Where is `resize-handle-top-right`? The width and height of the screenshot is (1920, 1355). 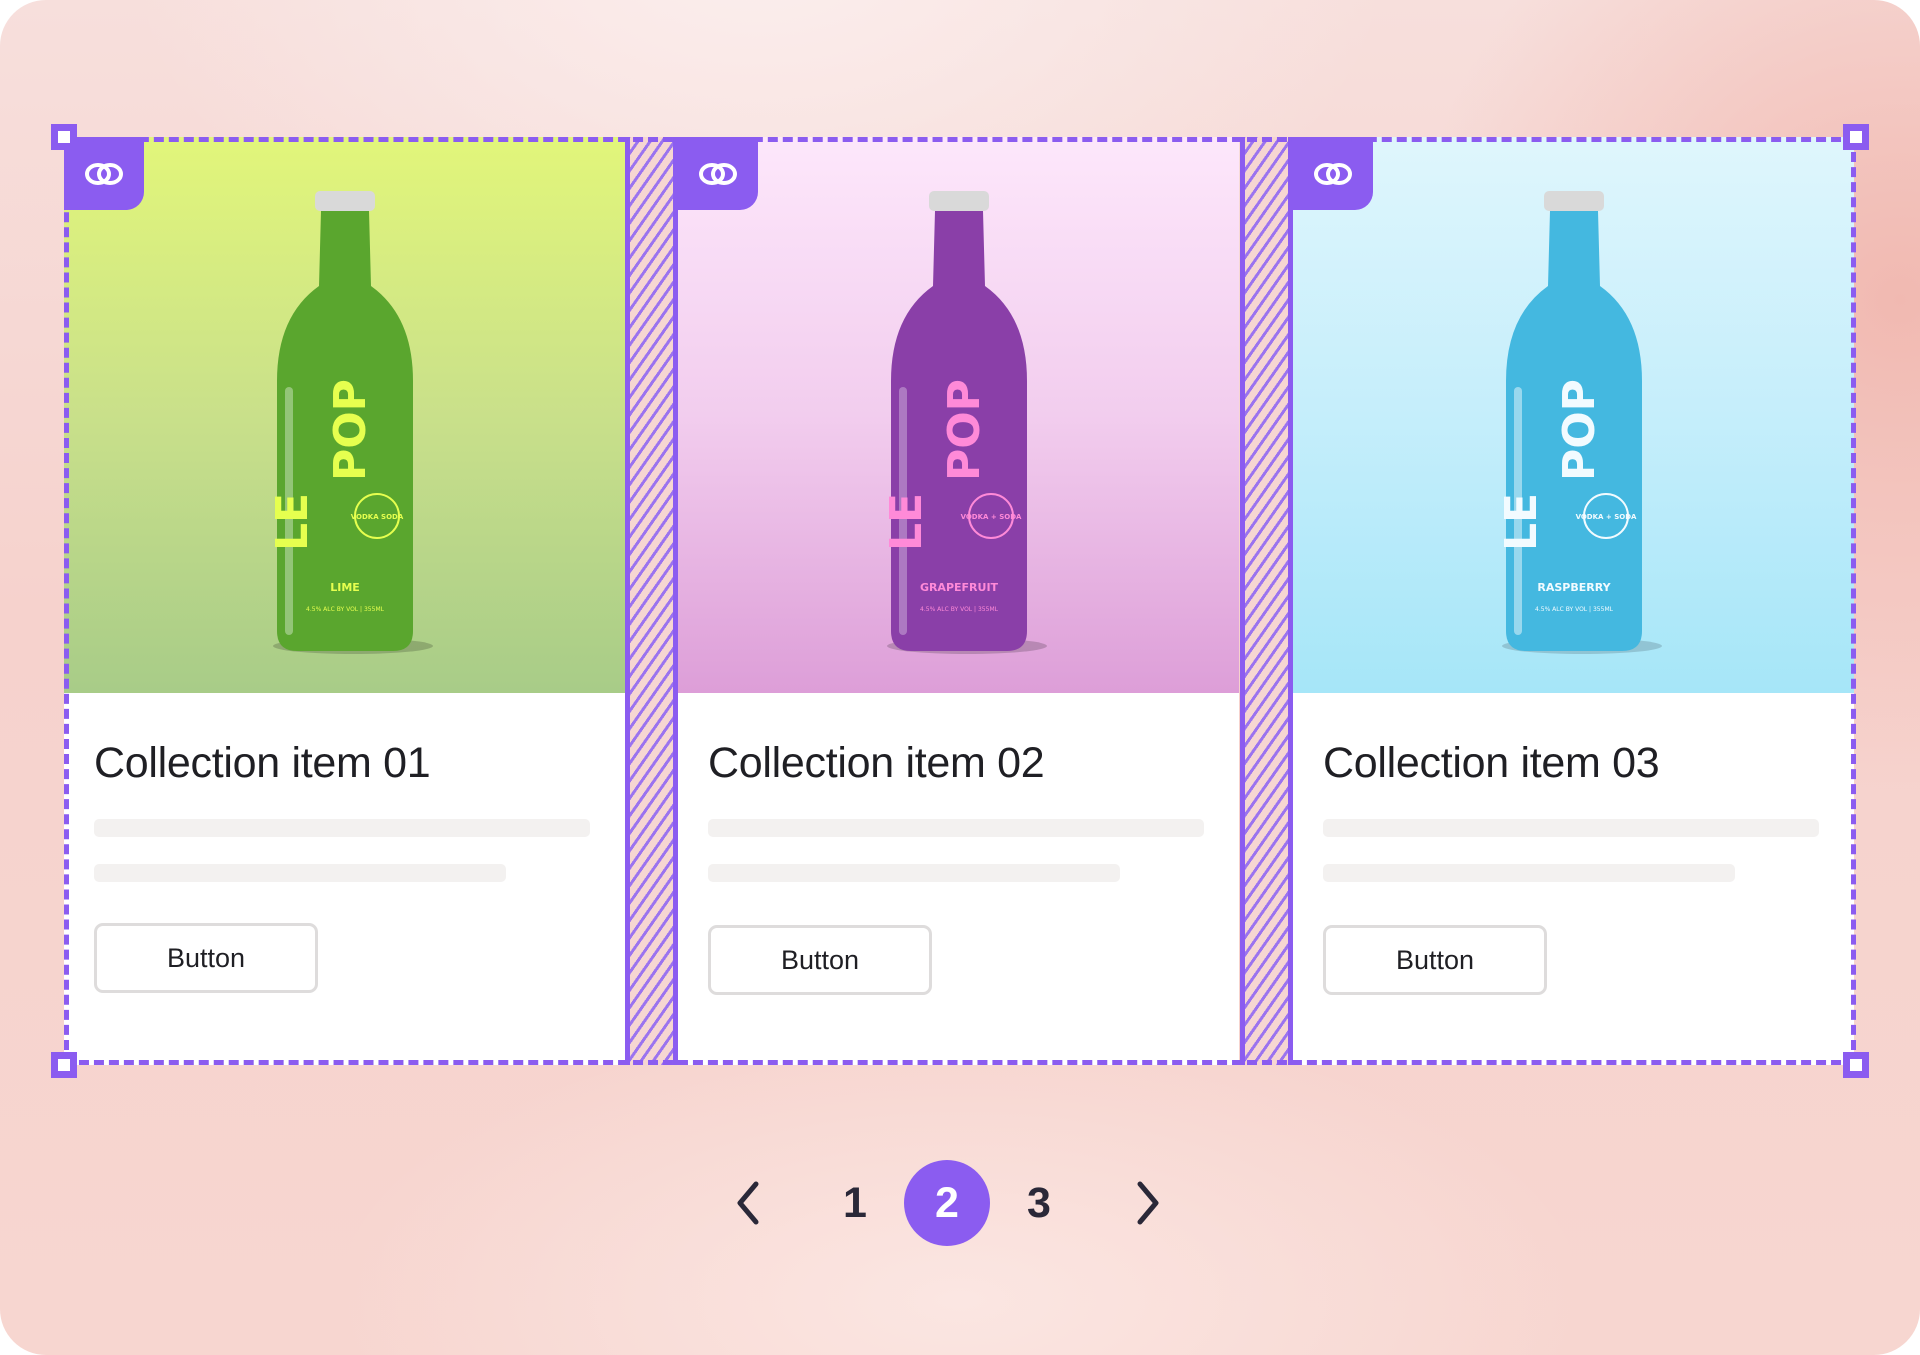 resize-handle-top-right is located at coordinates (1856, 137).